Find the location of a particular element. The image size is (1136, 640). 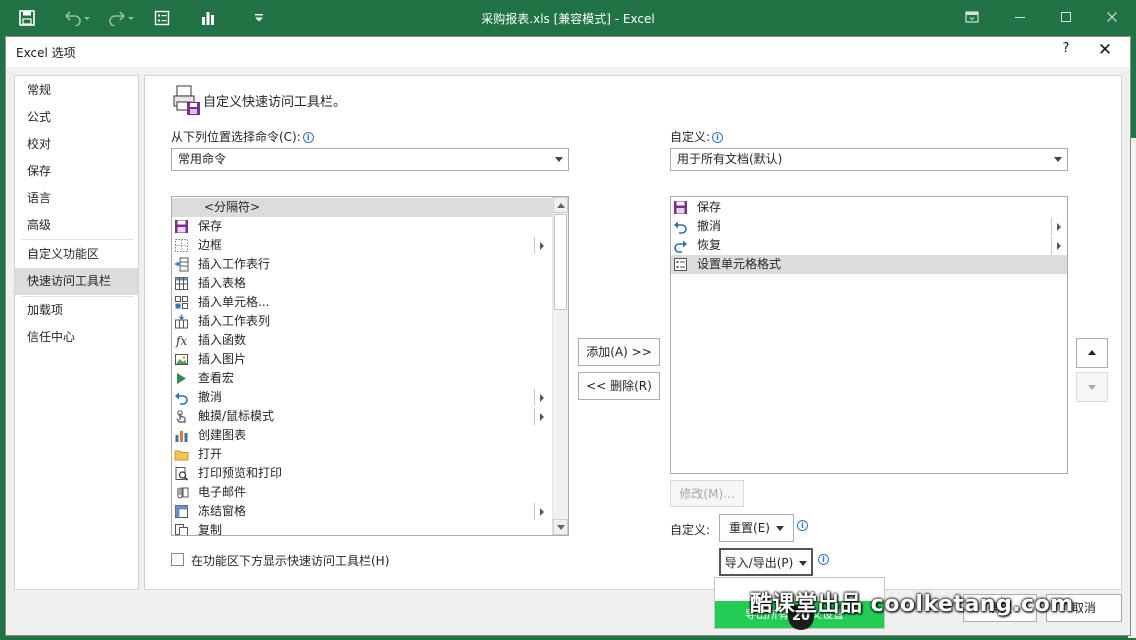

insert-column-icon is located at coordinates (181, 321).